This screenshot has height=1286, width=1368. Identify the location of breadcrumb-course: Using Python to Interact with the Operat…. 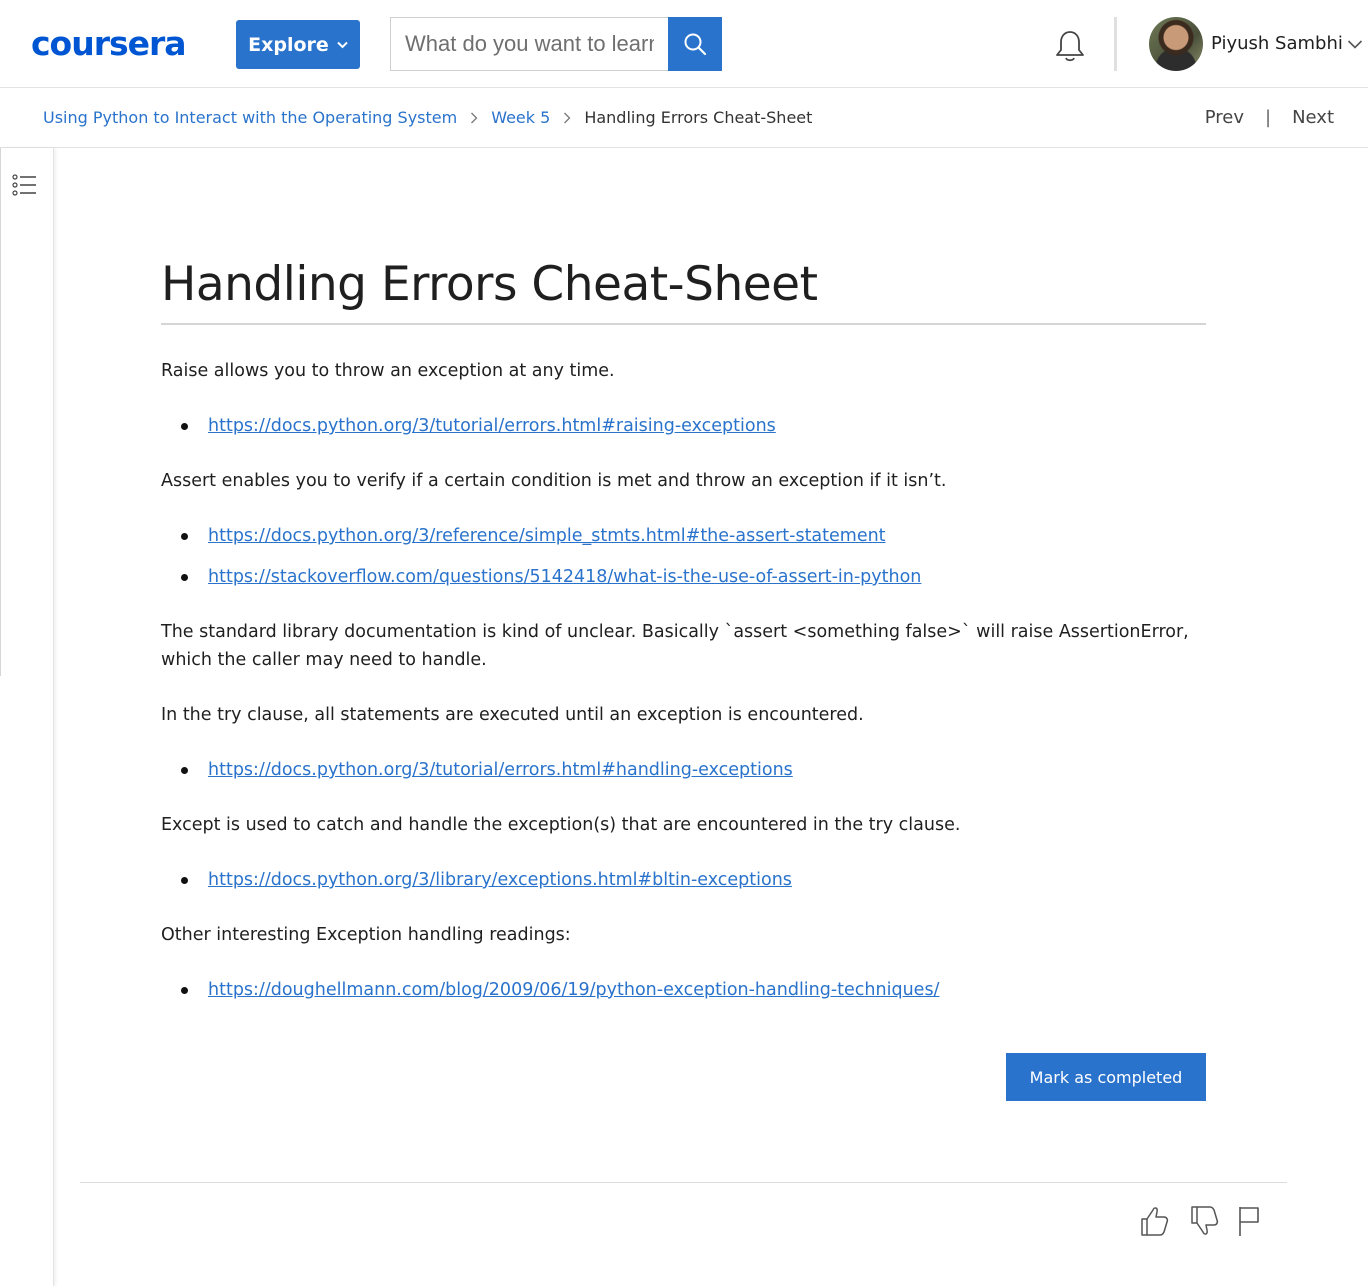
(250, 118).